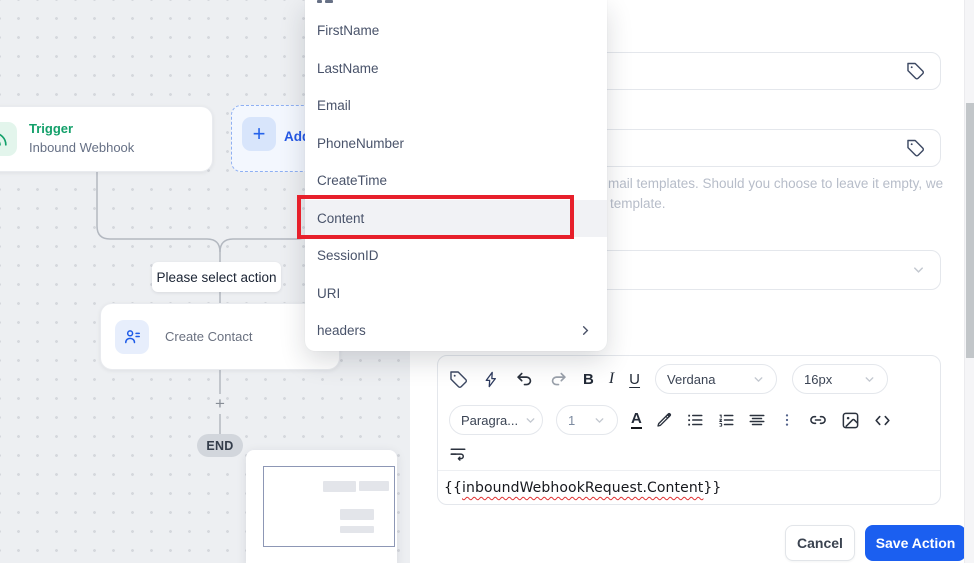 The width and height of the screenshot is (974, 563). I want to click on link-icon, so click(818, 420).